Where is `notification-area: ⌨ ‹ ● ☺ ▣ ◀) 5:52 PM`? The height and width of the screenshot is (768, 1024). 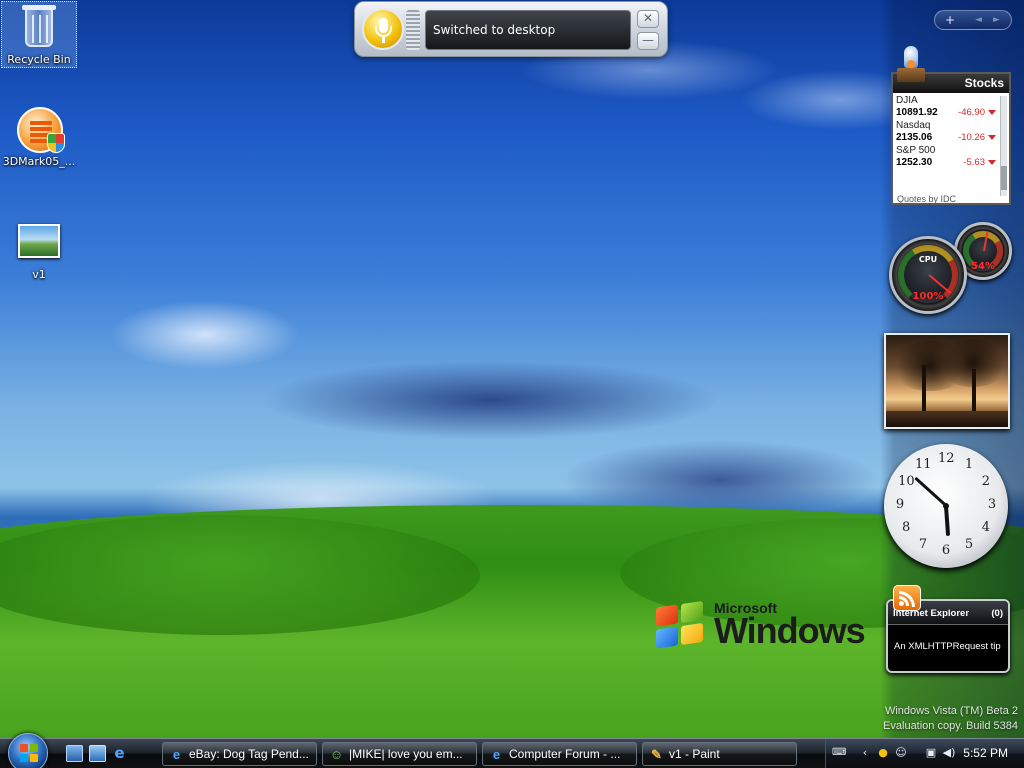 notification-area: ⌨ ‹ ● ☺ ▣ ◀) 5:52 PM is located at coordinates (924, 753).